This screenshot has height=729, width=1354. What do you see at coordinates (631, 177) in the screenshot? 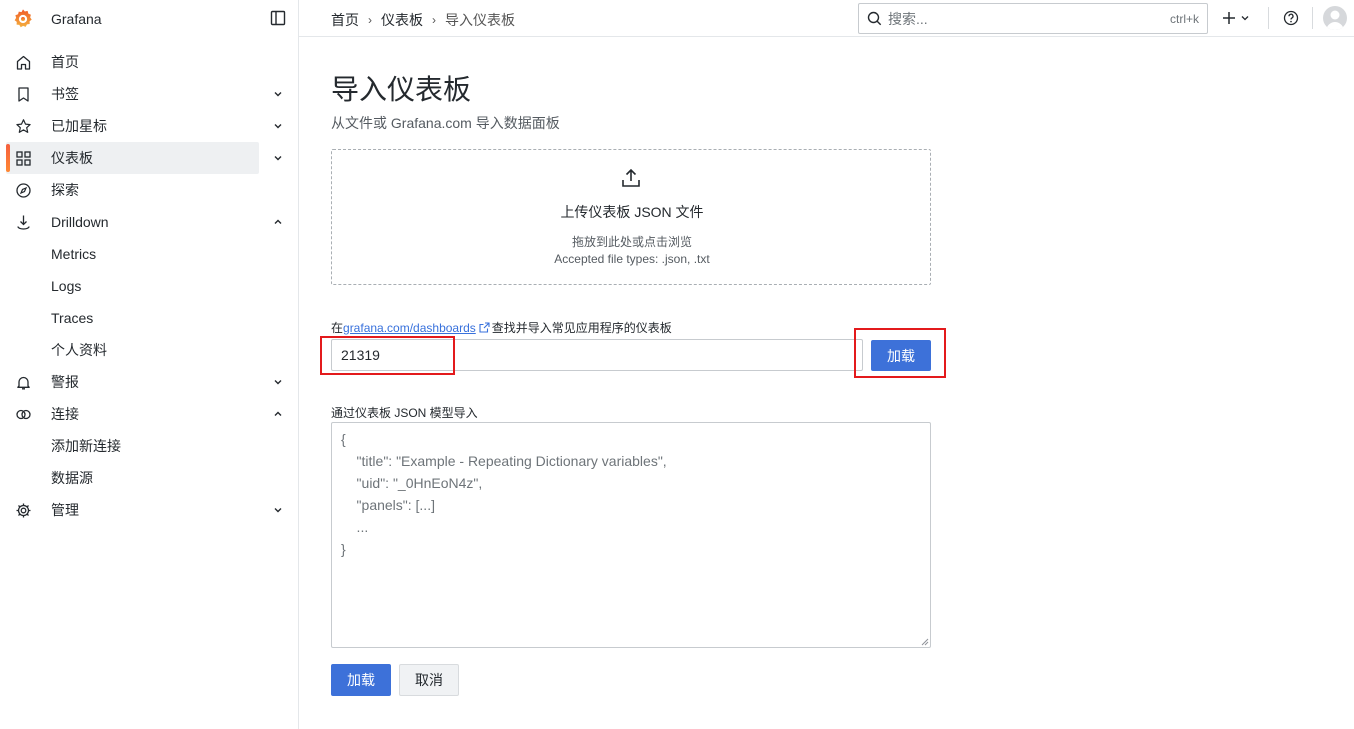
I see `upload-icon` at bounding box center [631, 177].